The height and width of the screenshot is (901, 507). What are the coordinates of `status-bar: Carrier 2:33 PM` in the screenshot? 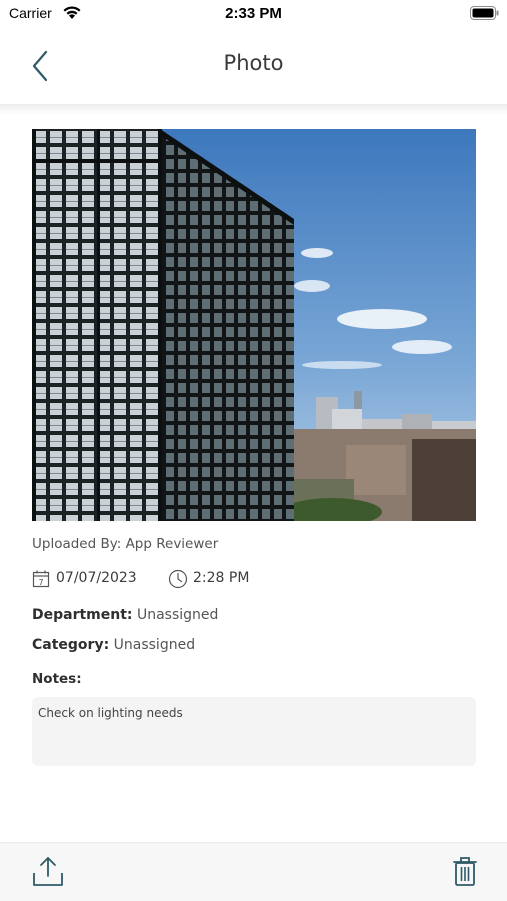 It's located at (253, 14).